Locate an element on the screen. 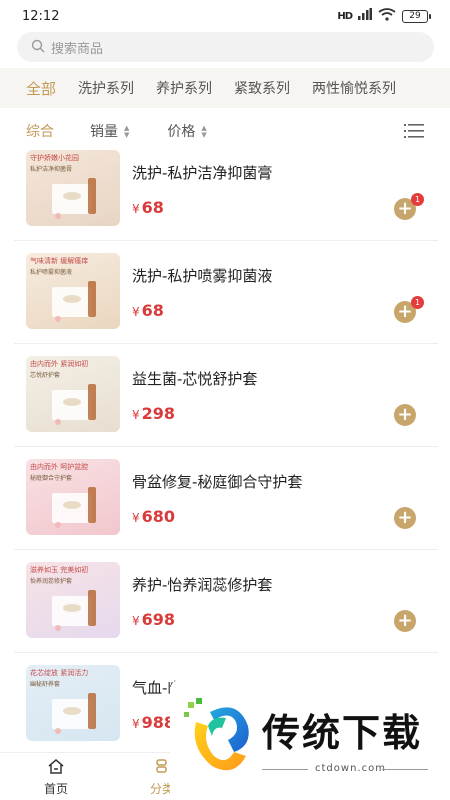  watermark-logo: 传统下载 ctdown.com is located at coordinates (310, 740).